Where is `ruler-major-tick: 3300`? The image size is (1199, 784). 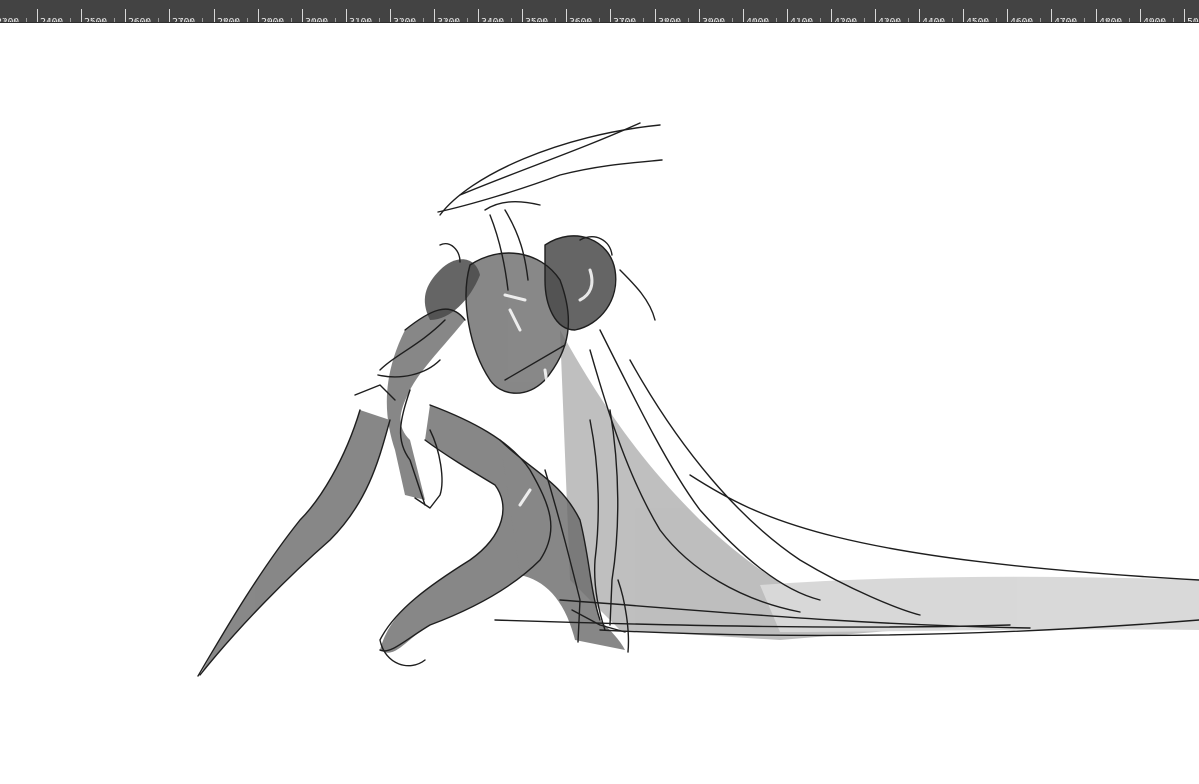 ruler-major-tick: 3300 is located at coordinates (447, 15).